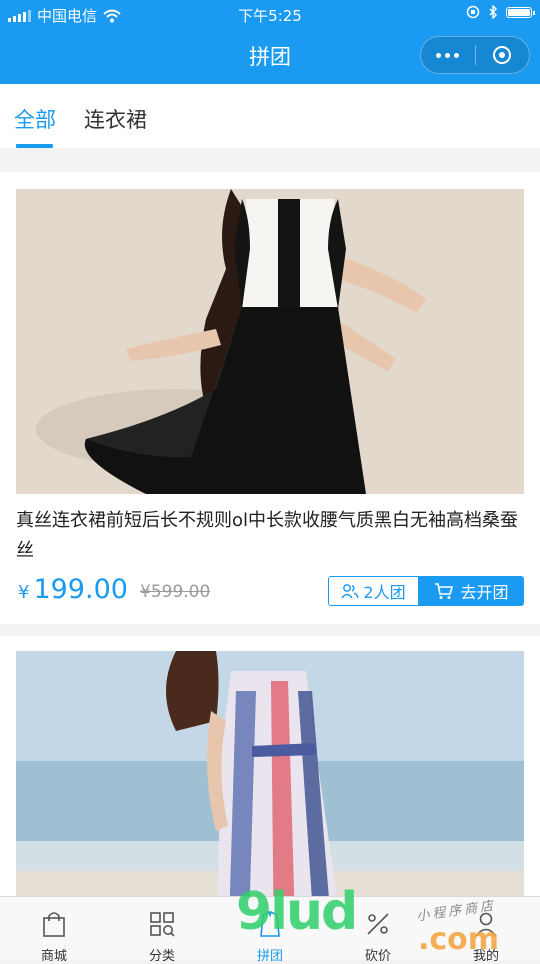 The width and height of the screenshot is (540, 964). I want to click on more-menu-button, so click(448, 55).